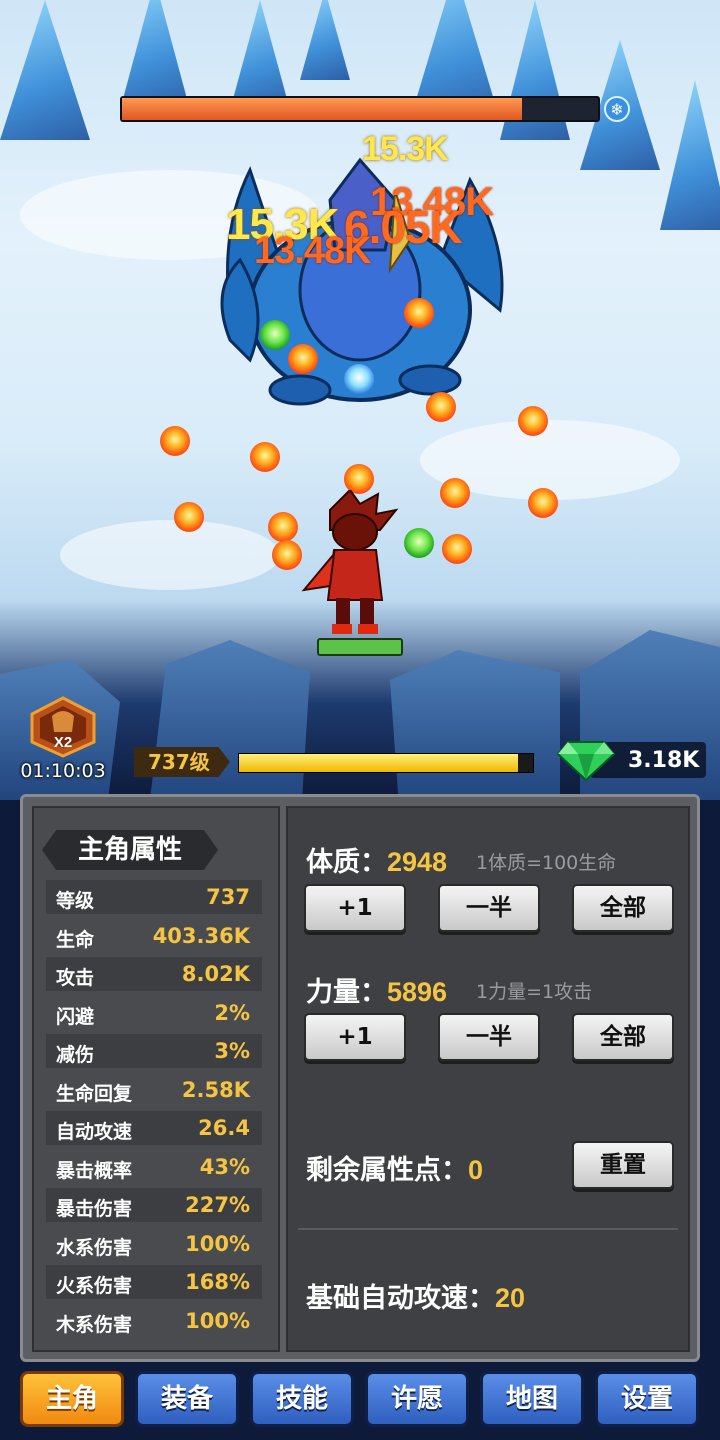  Describe the element at coordinates (355, 1037) in the screenshot. I see `strength-plus-one-button: +1` at that location.